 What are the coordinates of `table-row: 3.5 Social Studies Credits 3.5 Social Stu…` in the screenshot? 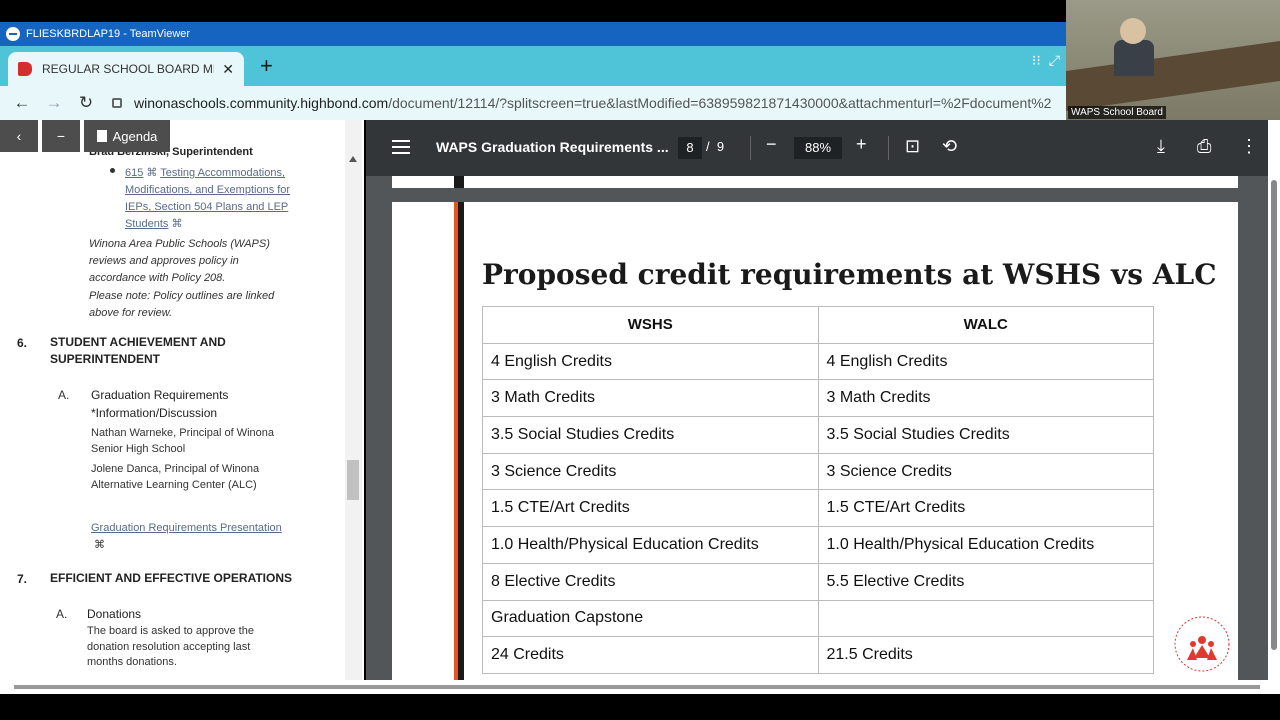 It's located at (818, 435).